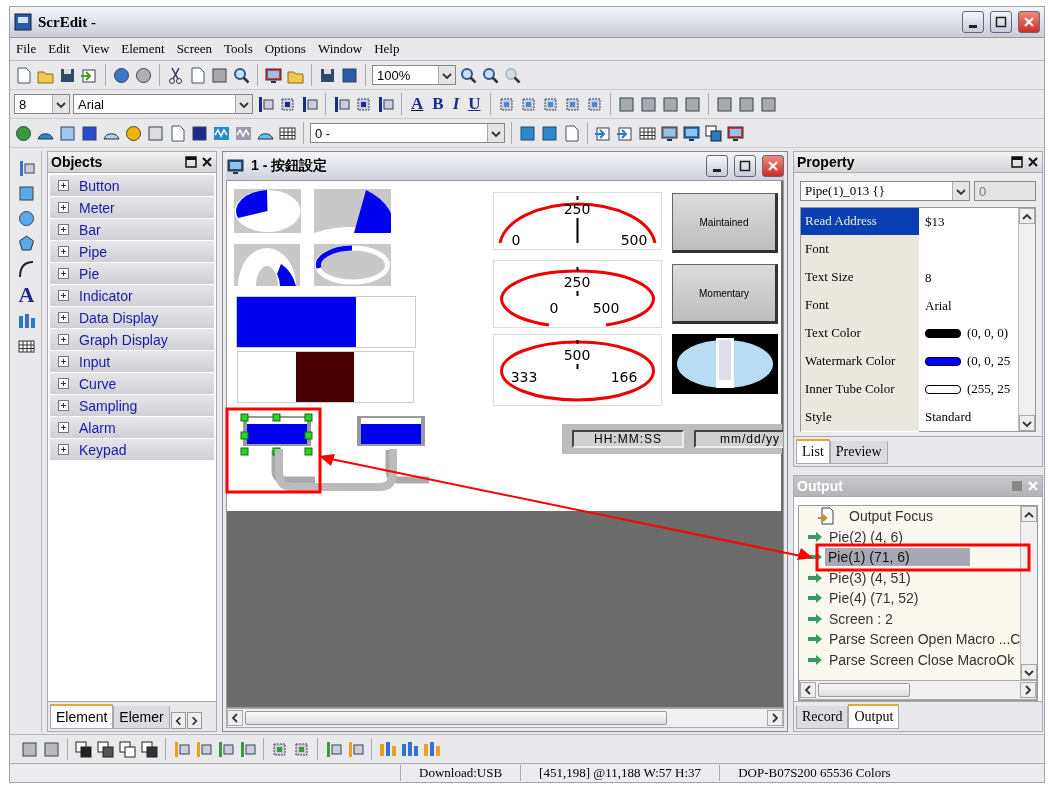  I want to click on scissors-icon, so click(175, 75).